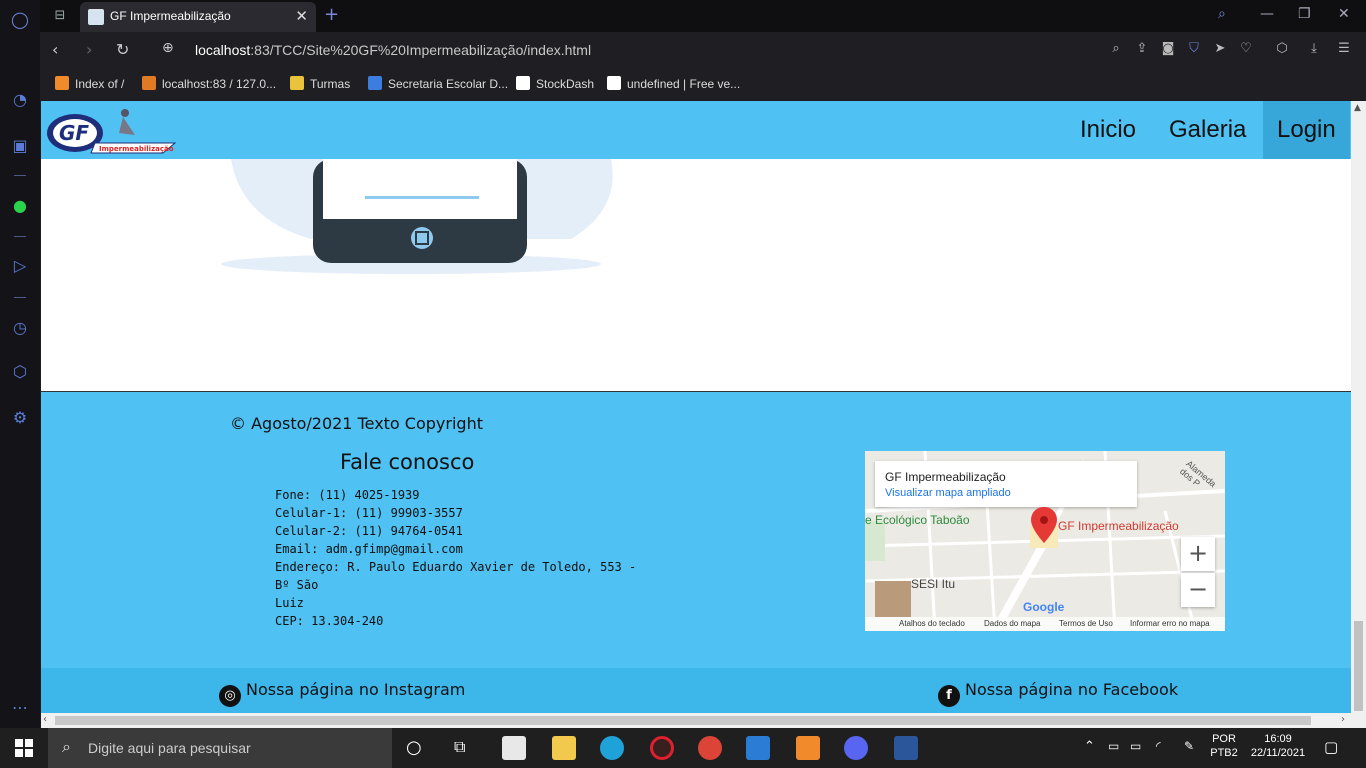  I want to click on tab-close-icon: ✕, so click(301, 16).